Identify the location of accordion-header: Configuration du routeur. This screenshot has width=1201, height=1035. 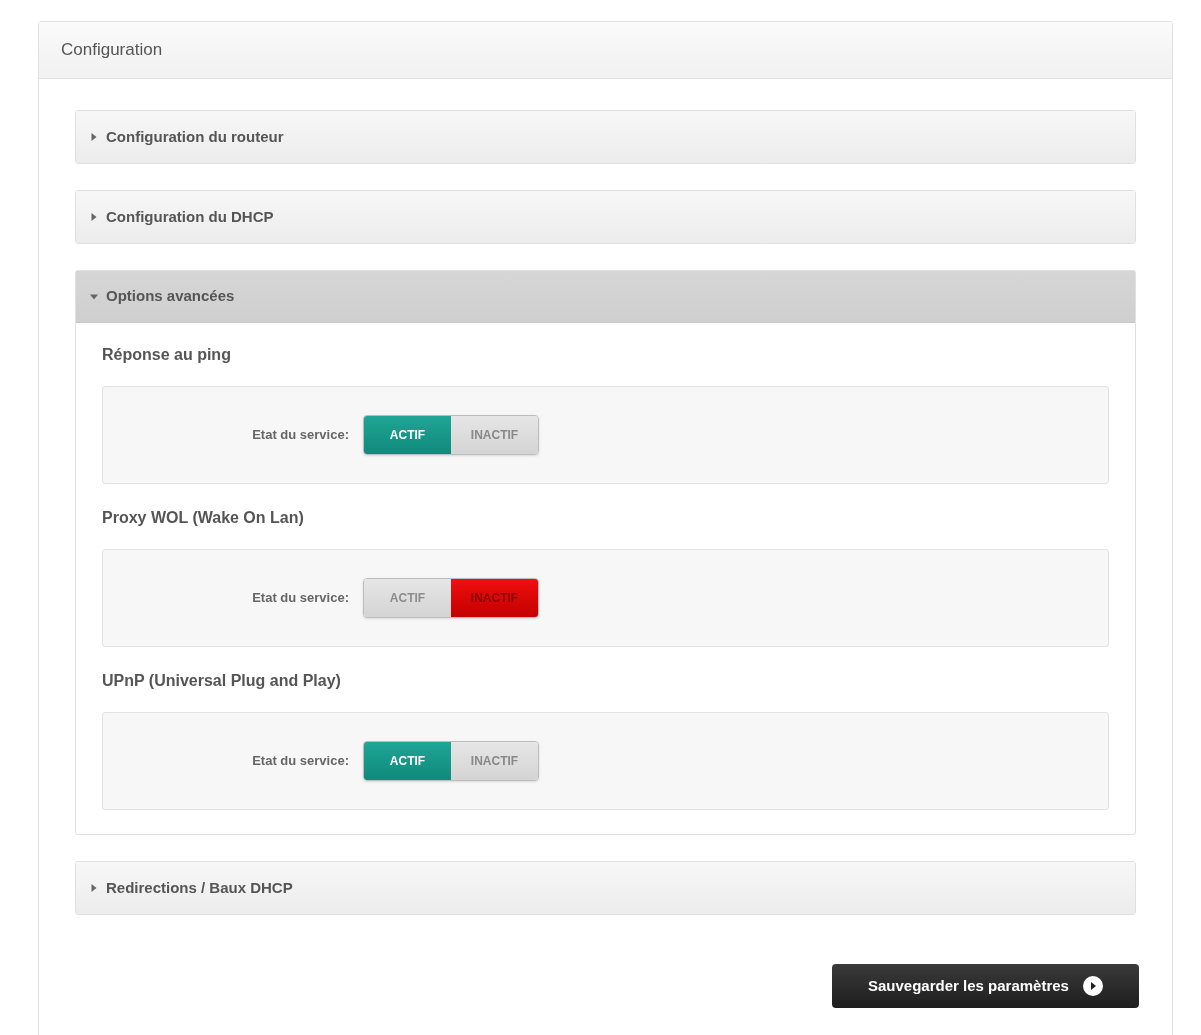
(605, 137).